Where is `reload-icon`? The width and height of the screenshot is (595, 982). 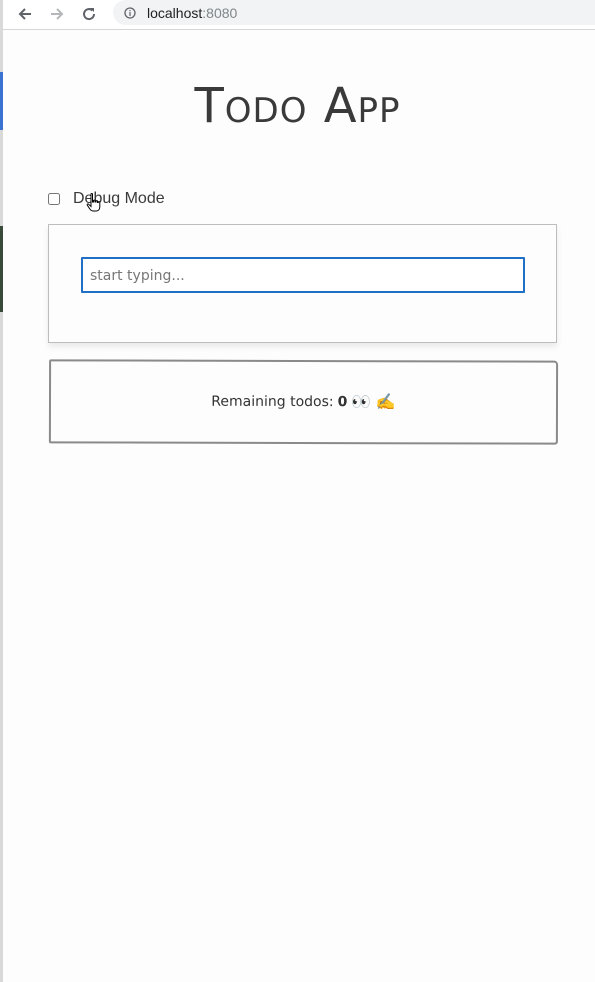 reload-icon is located at coordinates (89, 14).